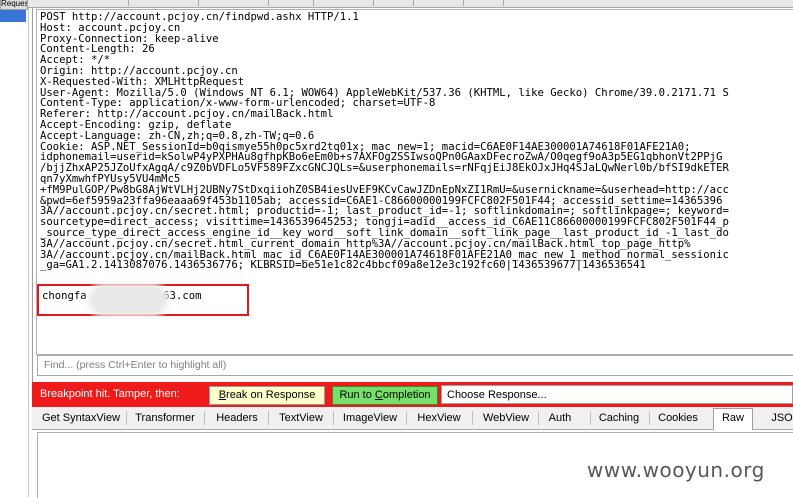 The height and width of the screenshot is (498, 793). I want to click on session-list-lower, so click(14, 438).